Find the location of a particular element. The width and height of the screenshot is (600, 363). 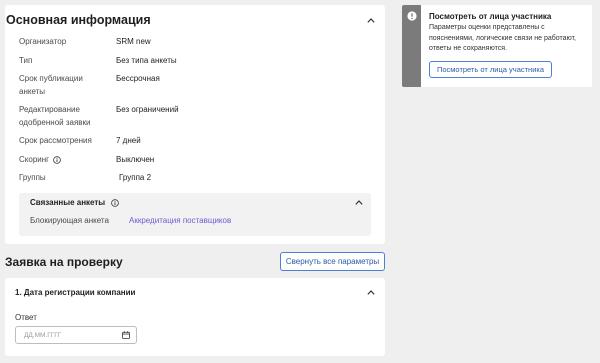

row-value: Без ограничений is located at coordinates (147, 109).